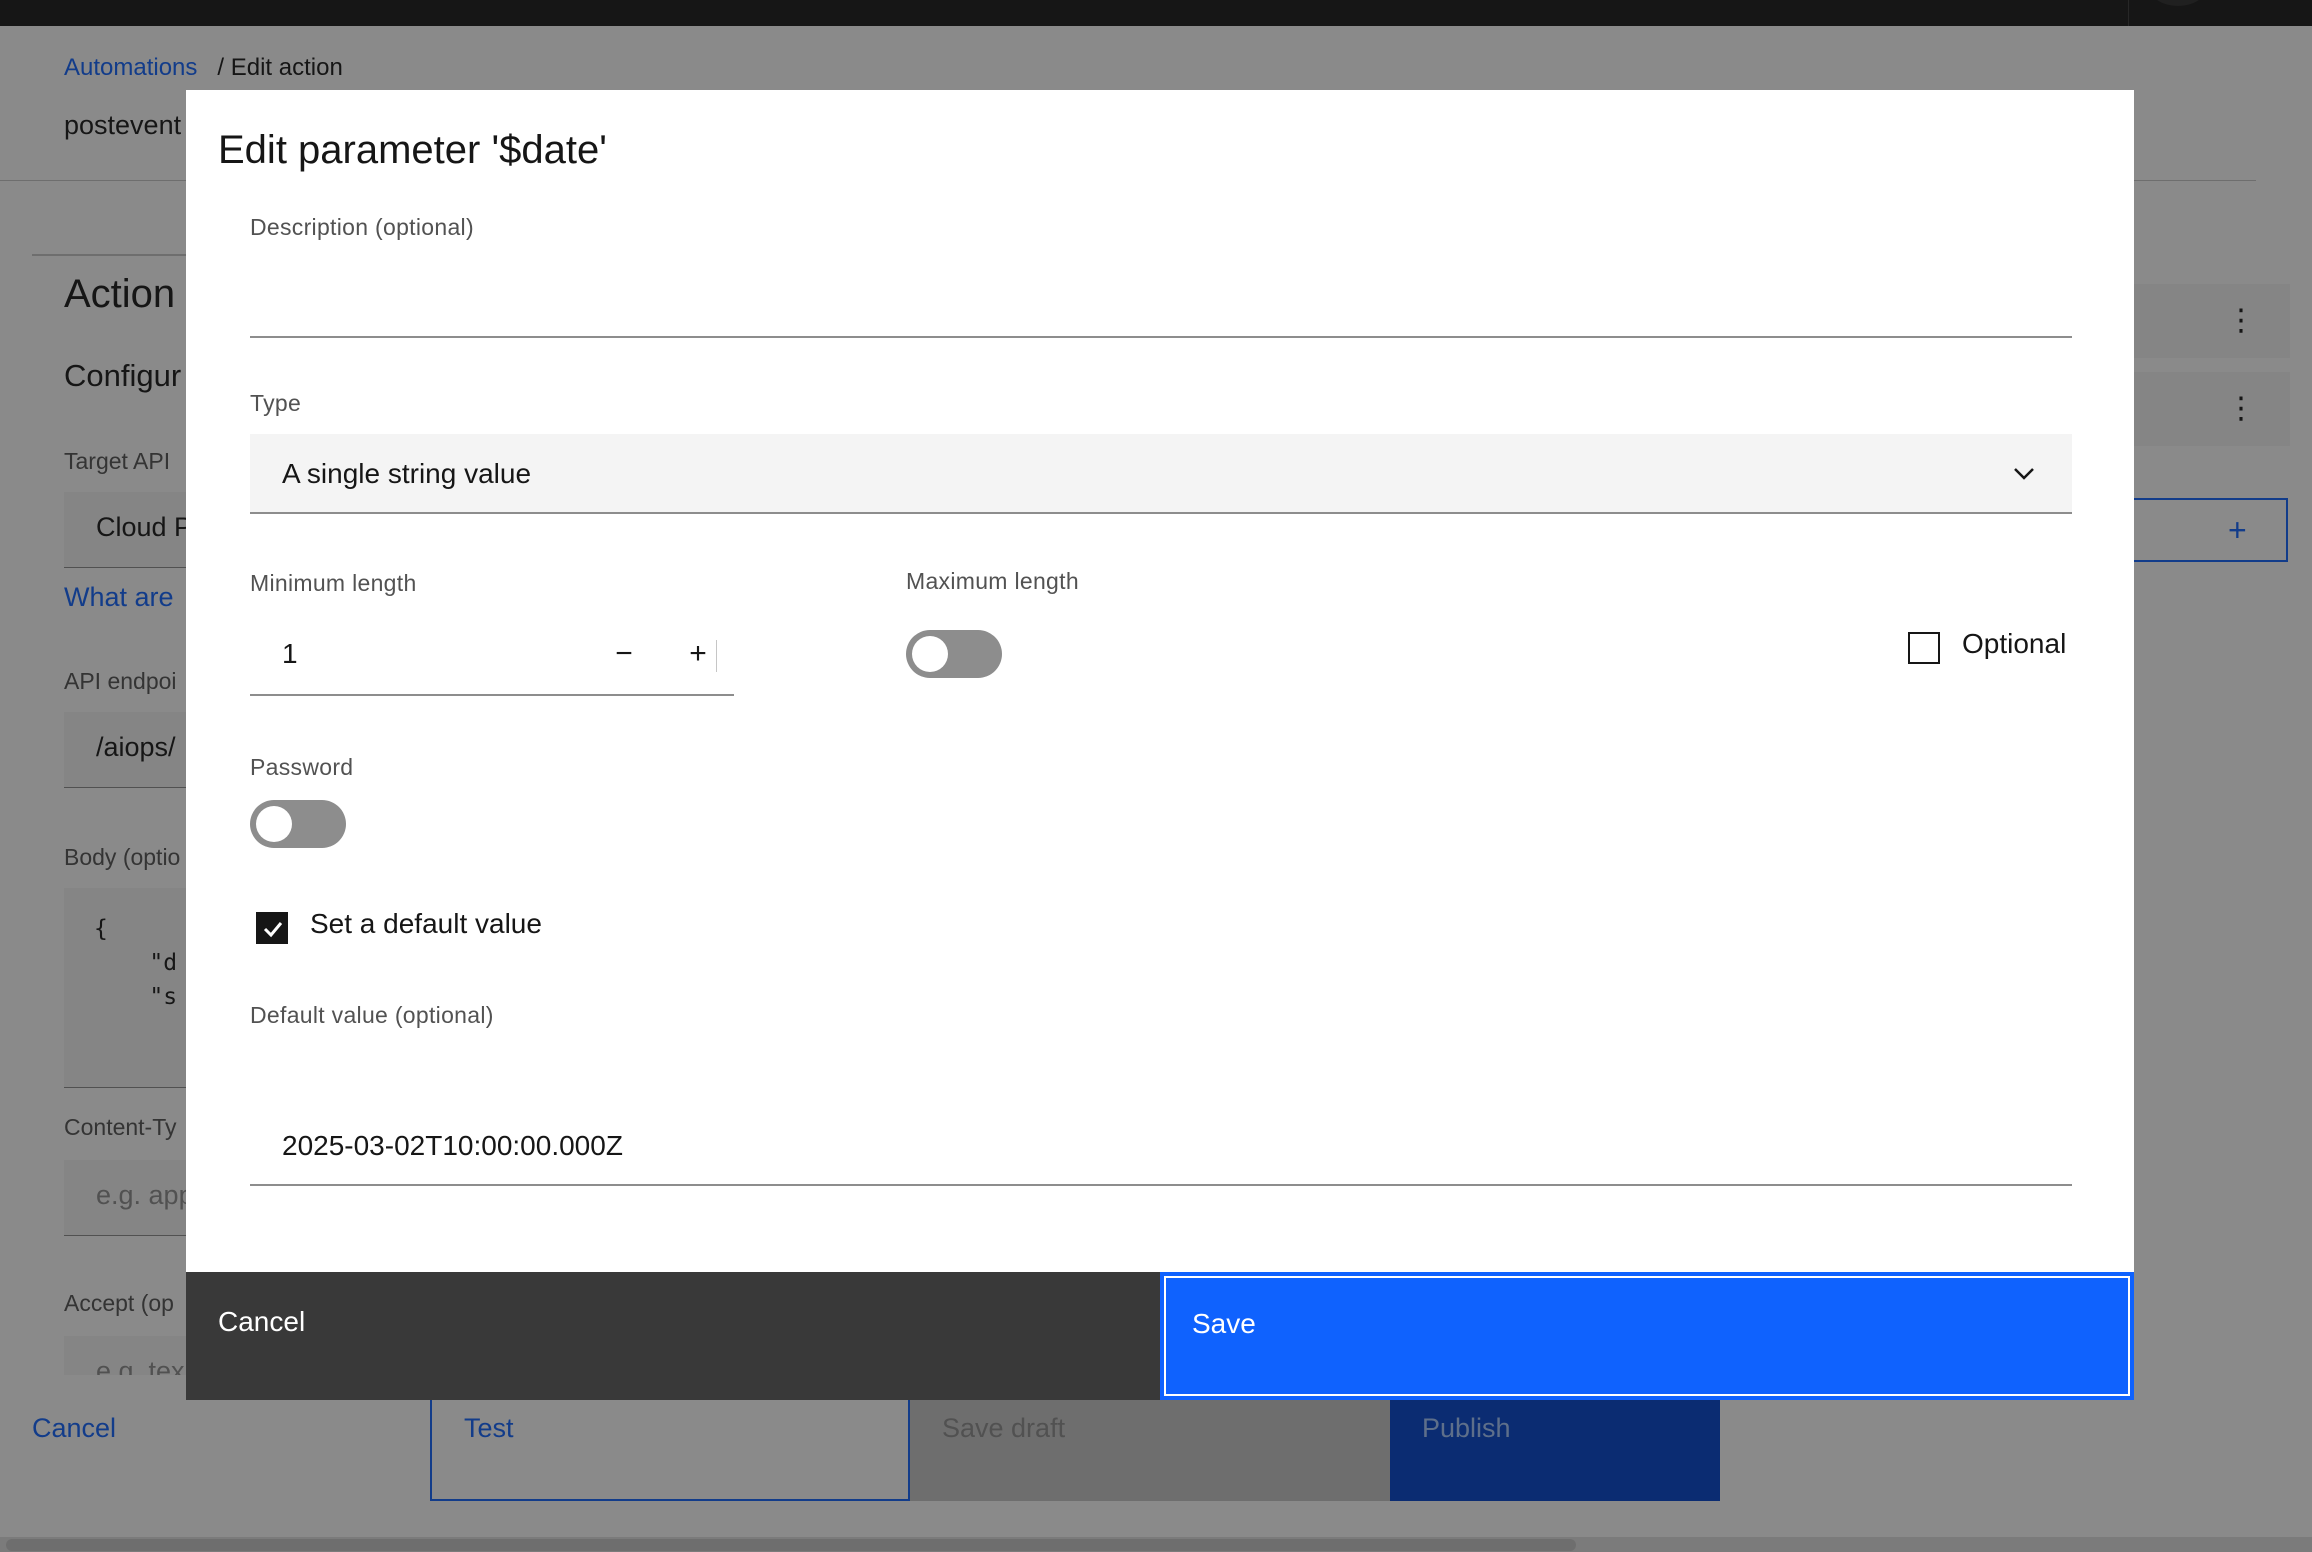 The width and height of the screenshot is (2312, 1552). What do you see at coordinates (302, 767) in the screenshot?
I see `password-label: Password` at bounding box center [302, 767].